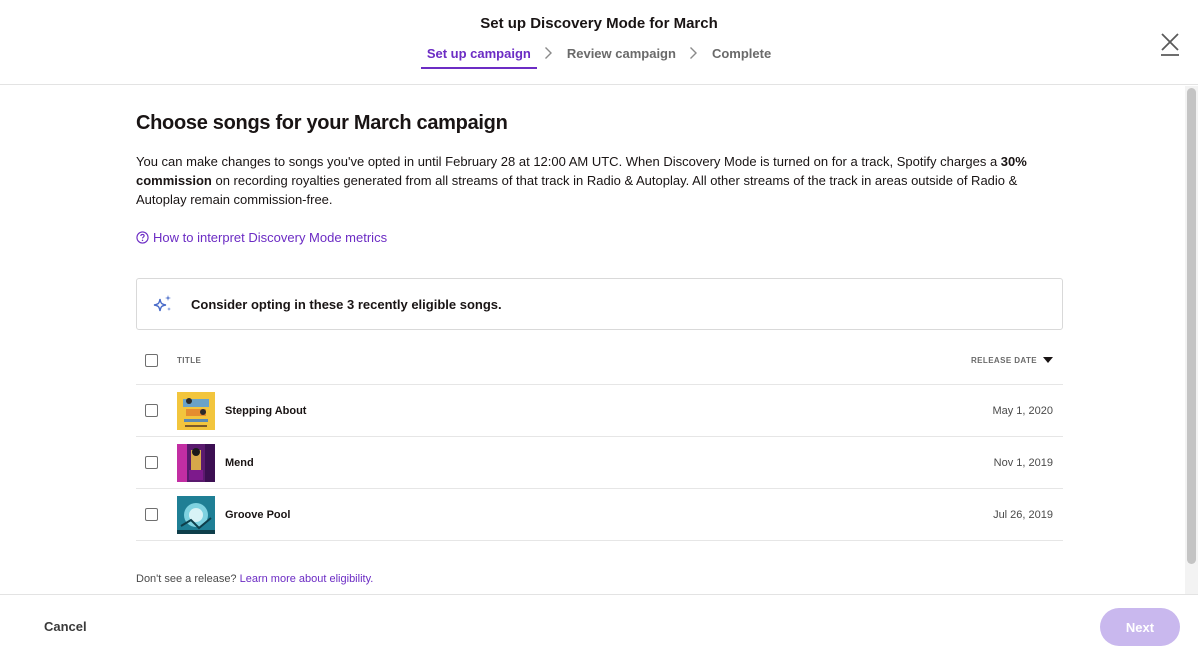 The height and width of the screenshot is (658, 1198). I want to click on select-all-checkbox, so click(151, 360).